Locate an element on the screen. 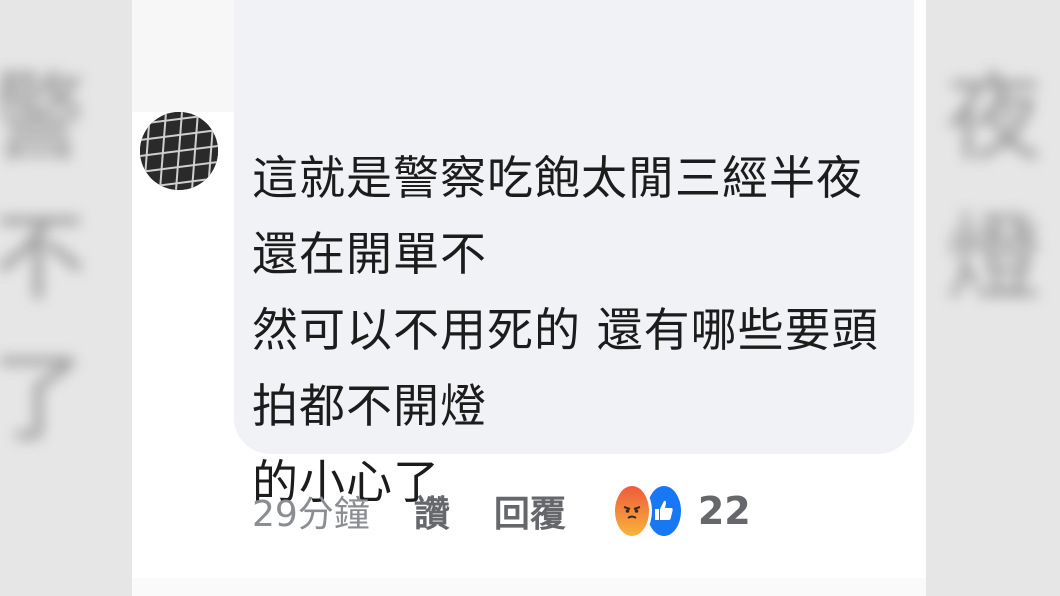 The height and width of the screenshot is (596, 1060). reply-button: 回覆 is located at coordinates (530, 511).